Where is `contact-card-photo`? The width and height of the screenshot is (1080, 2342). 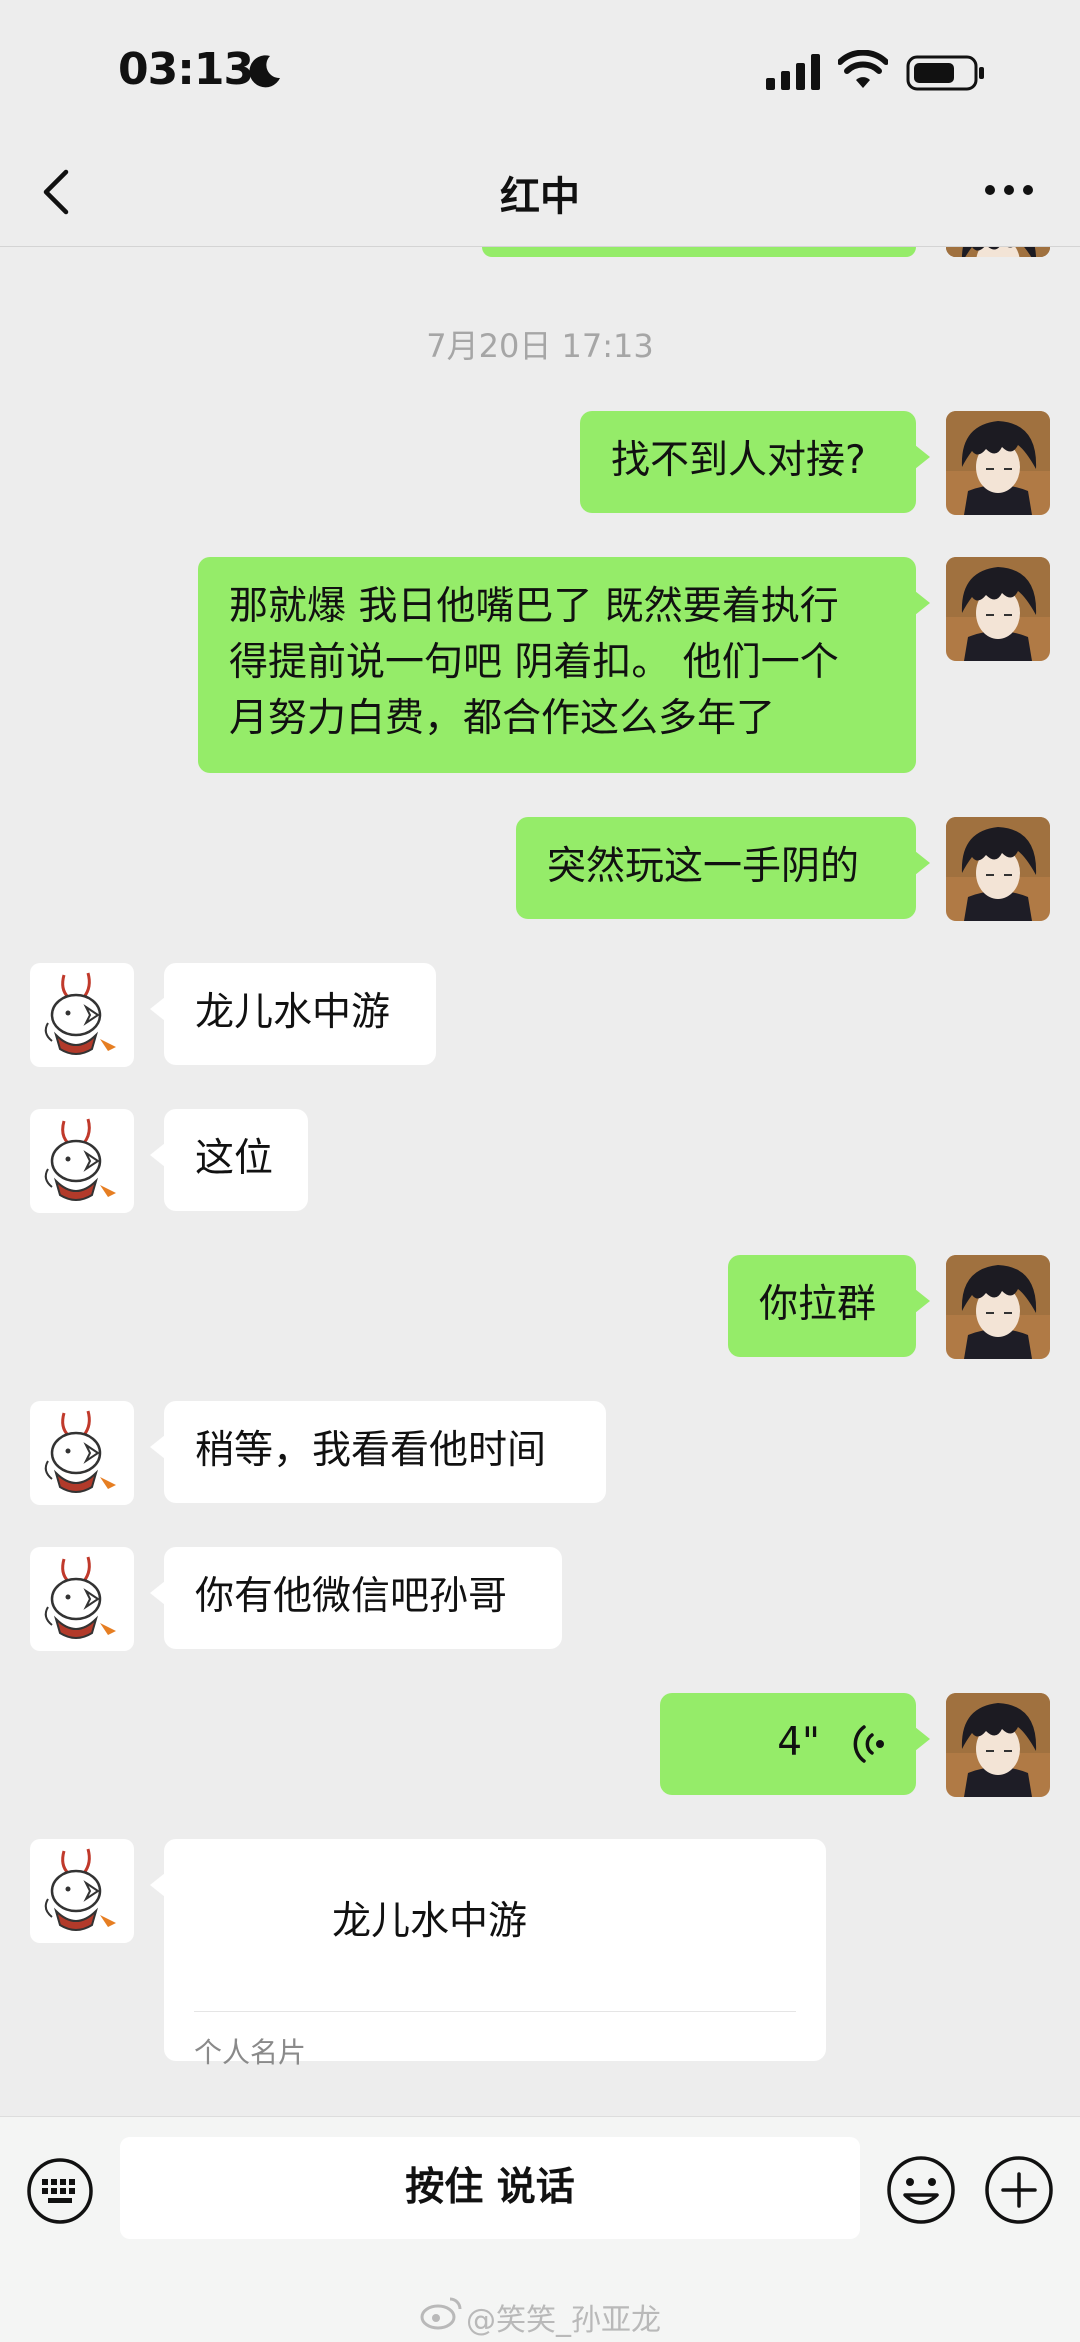
contact-card-photo is located at coordinates (250, 1925).